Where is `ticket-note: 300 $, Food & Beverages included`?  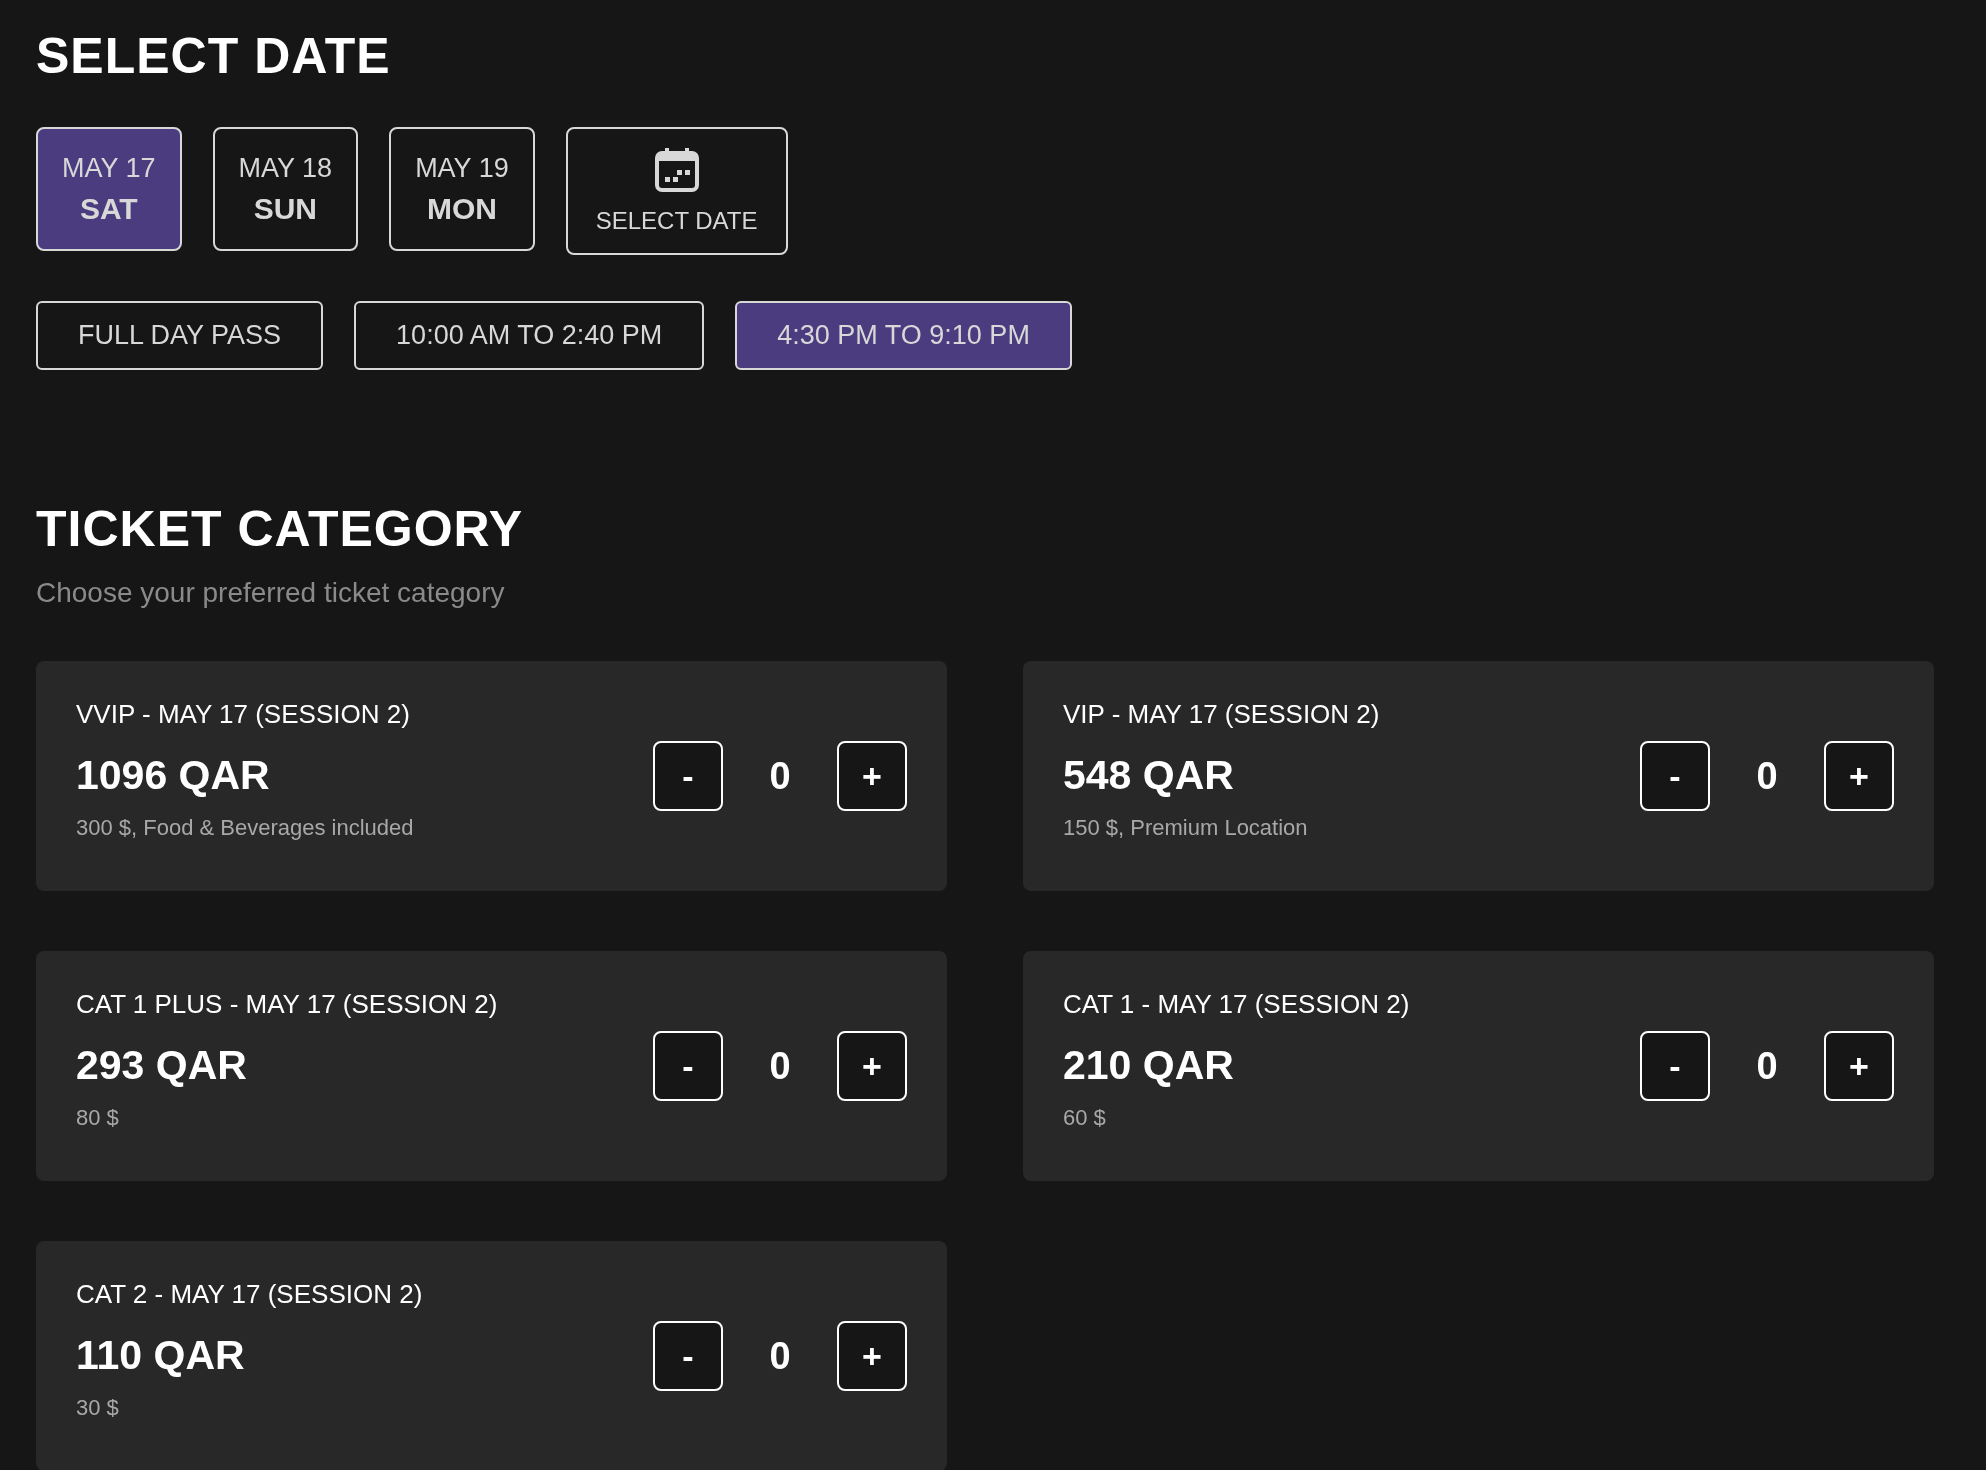 ticket-note: 300 $, Food & Beverages included is located at coordinates (245, 828).